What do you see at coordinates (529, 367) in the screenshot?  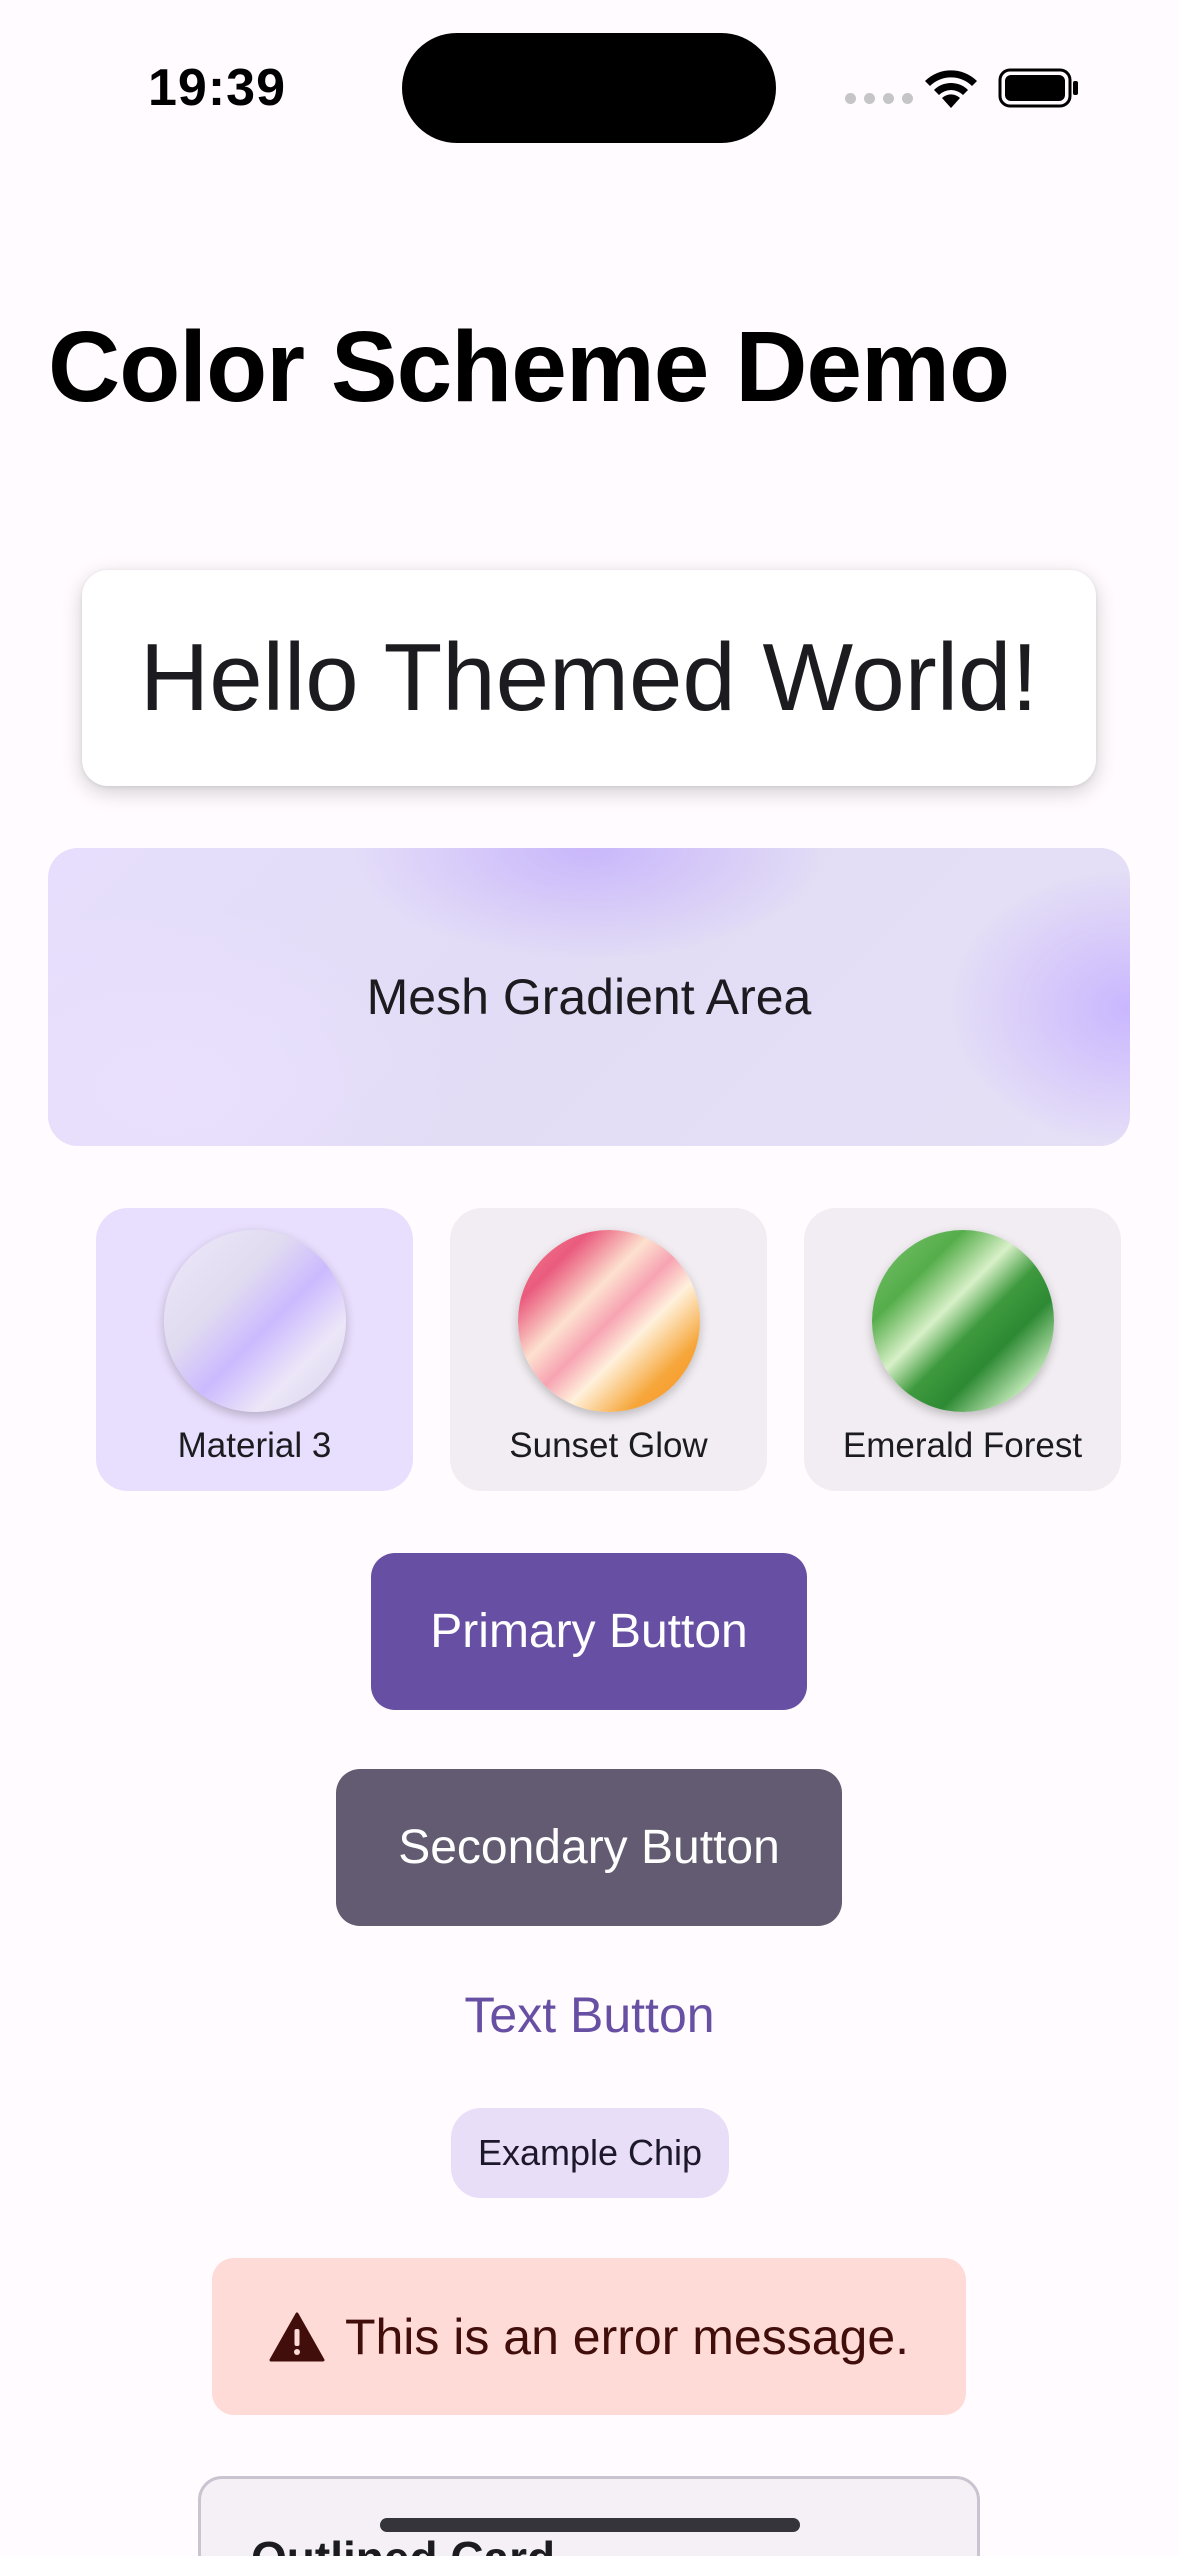 I see `page-title: Color Scheme Demo` at bounding box center [529, 367].